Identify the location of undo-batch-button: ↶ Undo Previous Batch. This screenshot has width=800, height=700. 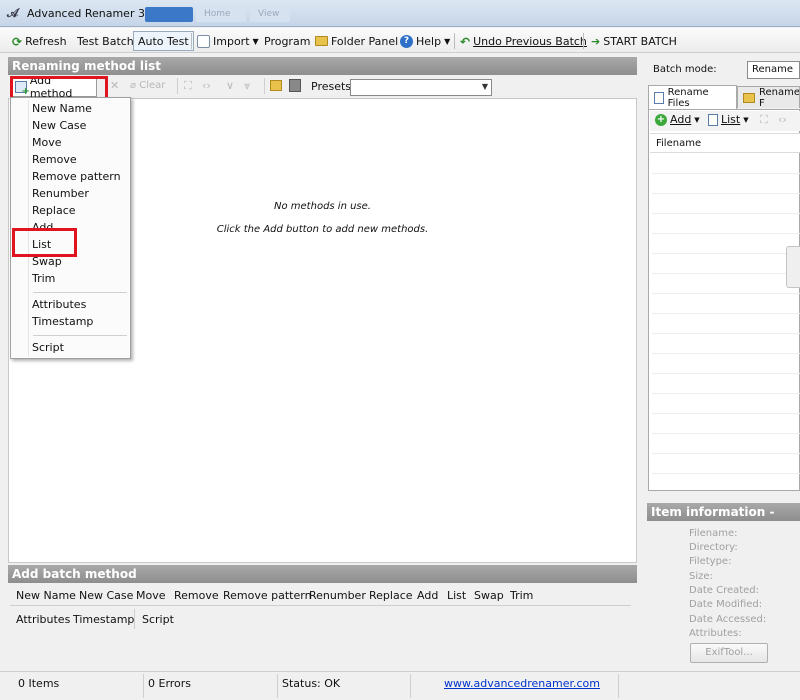
(523, 41).